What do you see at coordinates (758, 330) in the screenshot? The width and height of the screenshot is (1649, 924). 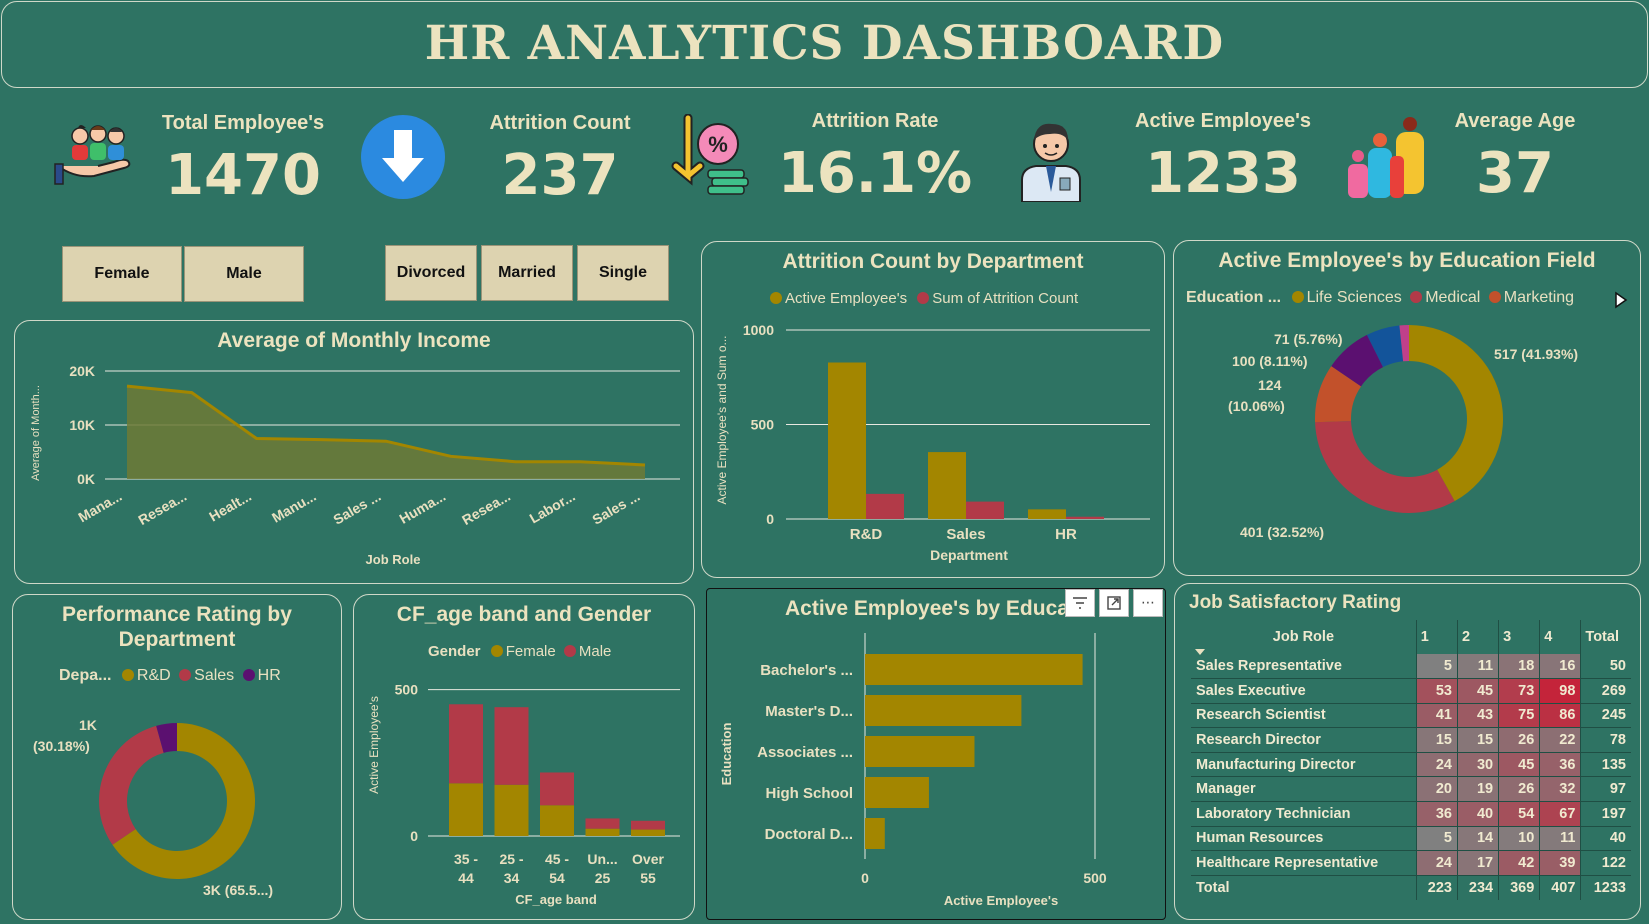 I see `y-tick-label: 1000` at bounding box center [758, 330].